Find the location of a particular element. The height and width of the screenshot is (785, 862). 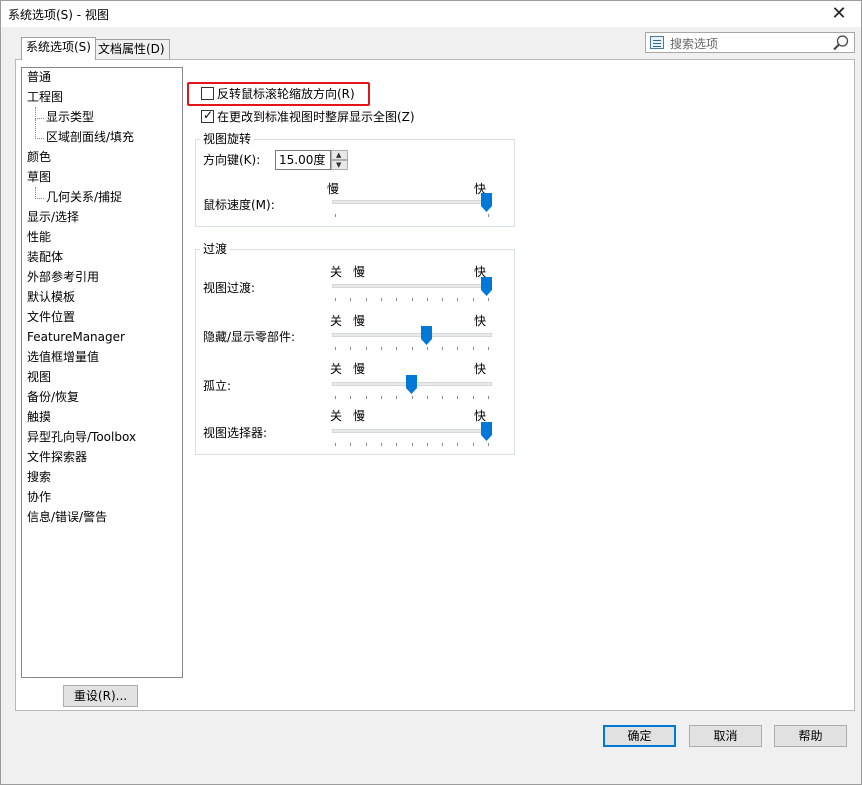

tree-item-featuremanager: FeatureManager is located at coordinates (76, 337).